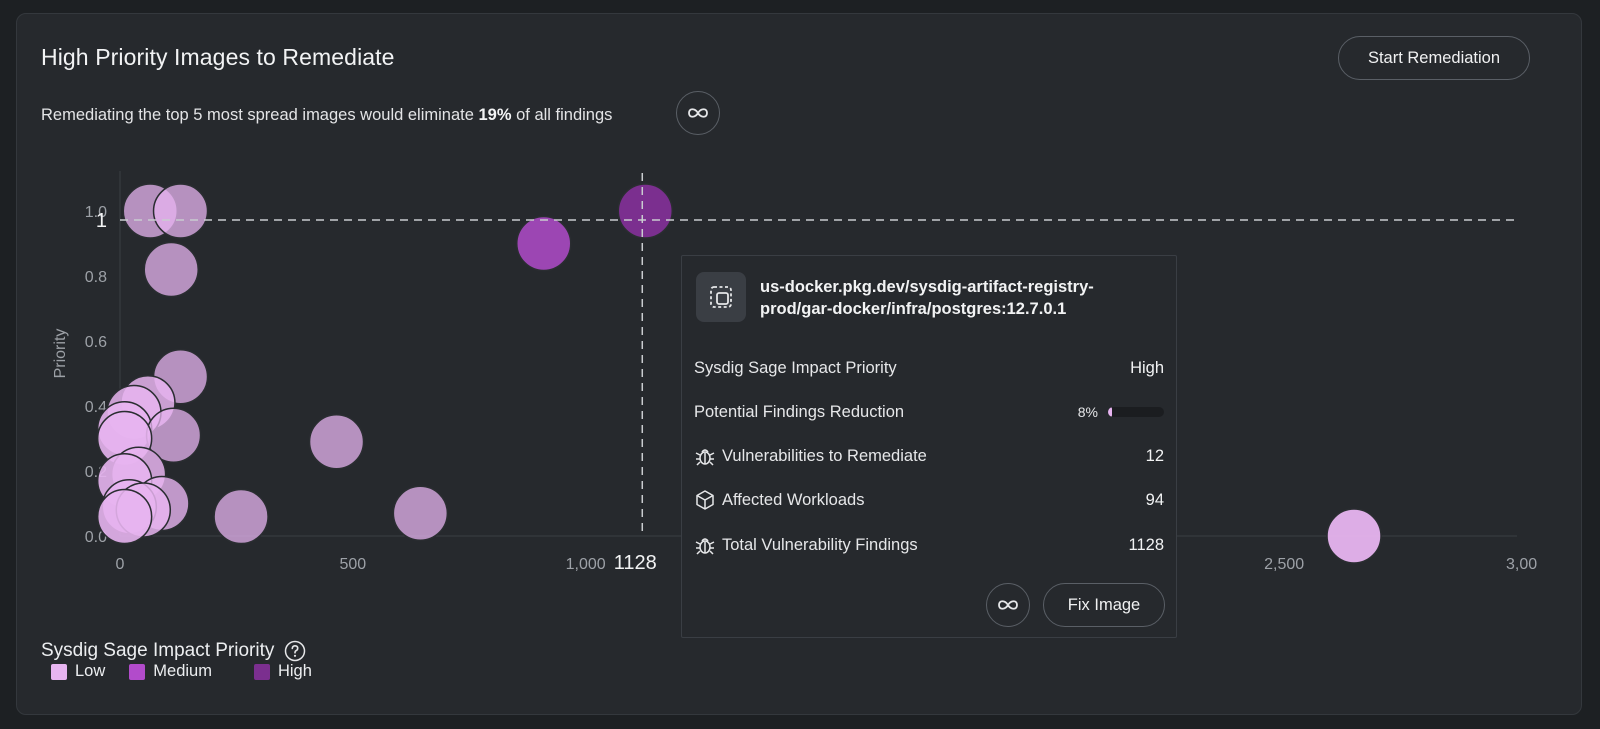 This screenshot has width=1600, height=729. I want to click on priority-value: High, so click(1147, 367).